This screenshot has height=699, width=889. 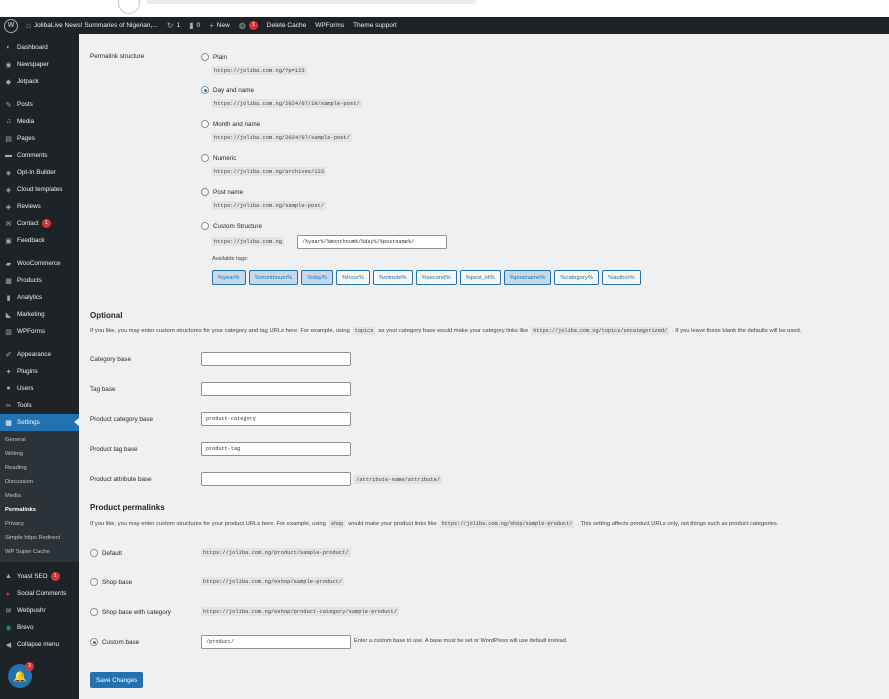 What do you see at coordinates (39, 405) in the screenshot?
I see `sidebar-item-tools: ✂ Tools` at bounding box center [39, 405].